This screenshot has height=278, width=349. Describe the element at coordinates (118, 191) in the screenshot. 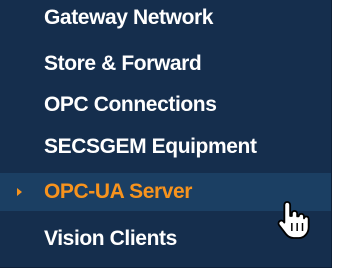

I see `nav-item-label: OPC-UA Server` at that location.